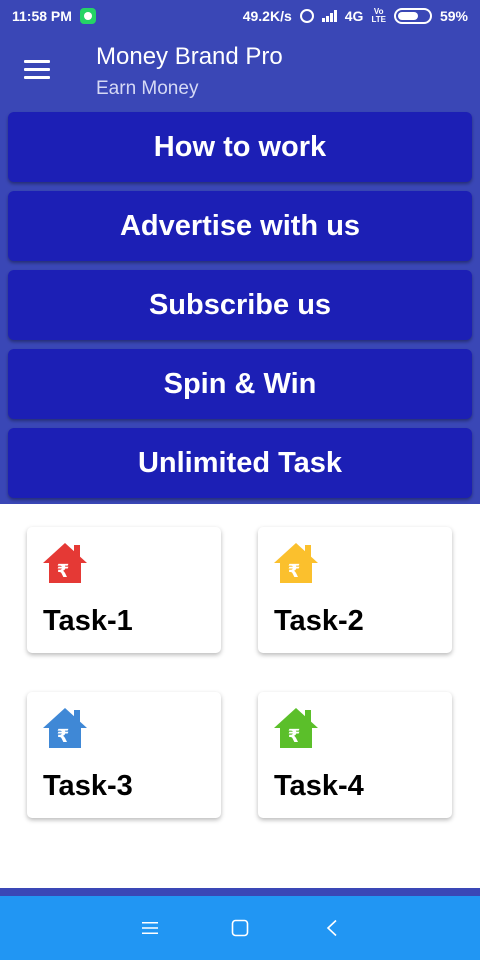 The width and height of the screenshot is (480, 960). What do you see at coordinates (88, 621) in the screenshot?
I see `task-label: Task-1` at bounding box center [88, 621].